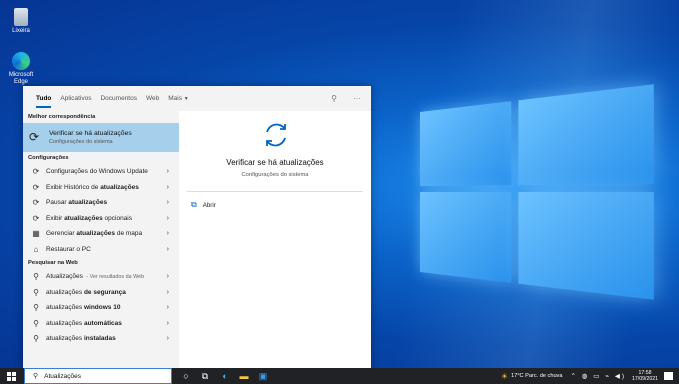 This screenshot has width=679, height=384. I want to click on web-item: ⚲ atualizações de segurança ›, so click(101, 293).